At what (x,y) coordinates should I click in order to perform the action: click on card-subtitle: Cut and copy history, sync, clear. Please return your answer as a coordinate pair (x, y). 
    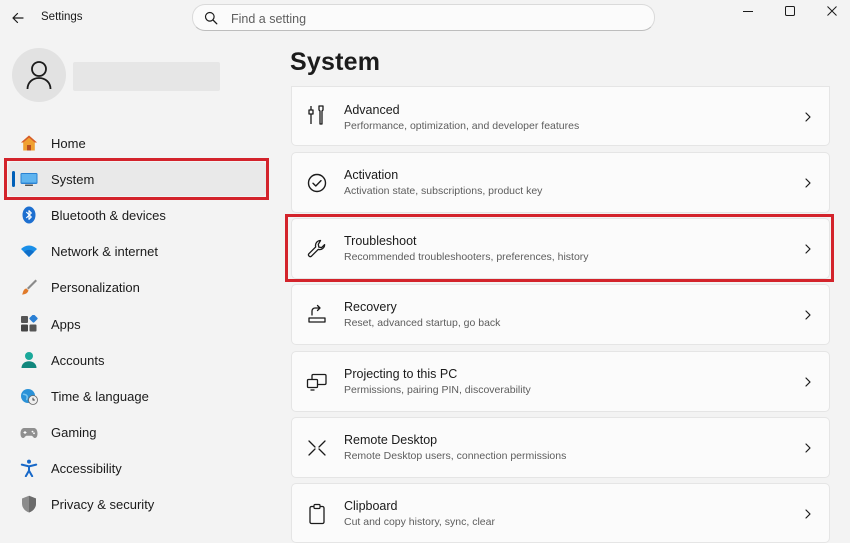
    Looking at the image, I should click on (419, 522).